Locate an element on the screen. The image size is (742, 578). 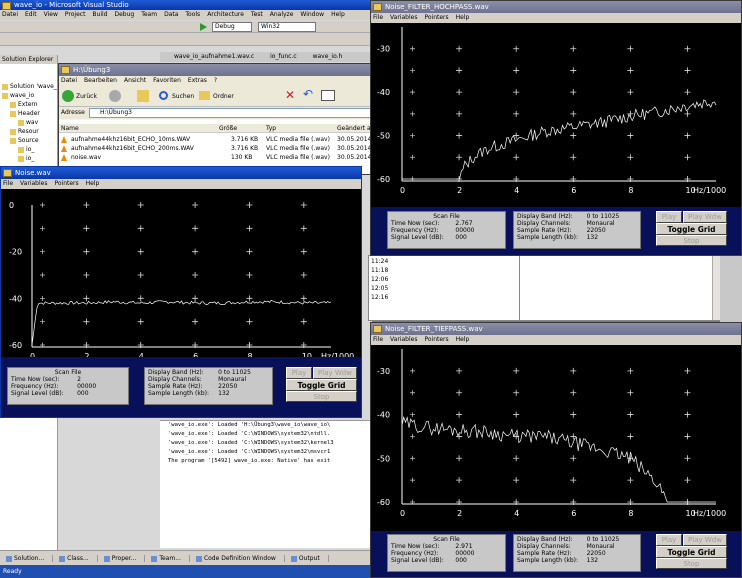
search-icon is located at coordinates (163, 95).